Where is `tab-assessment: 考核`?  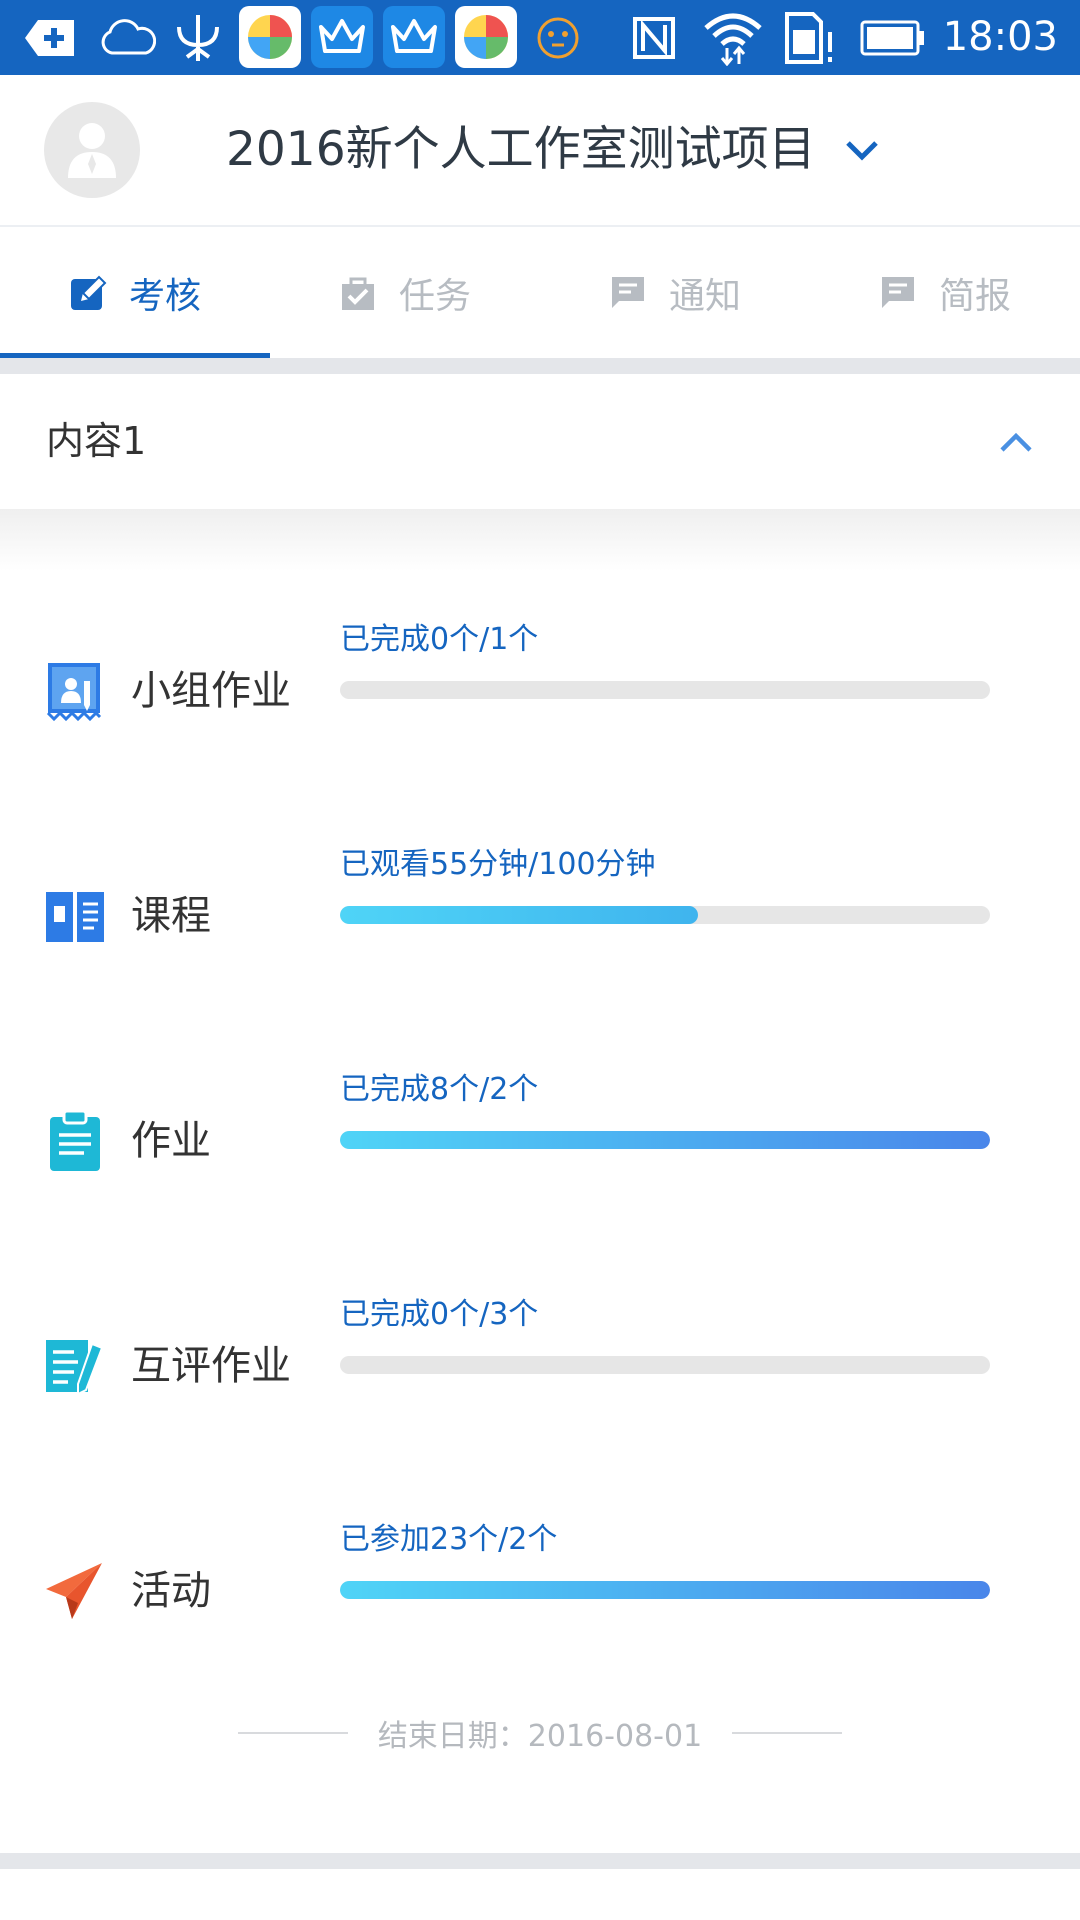 tab-assessment: 考核 is located at coordinates (135, 292).